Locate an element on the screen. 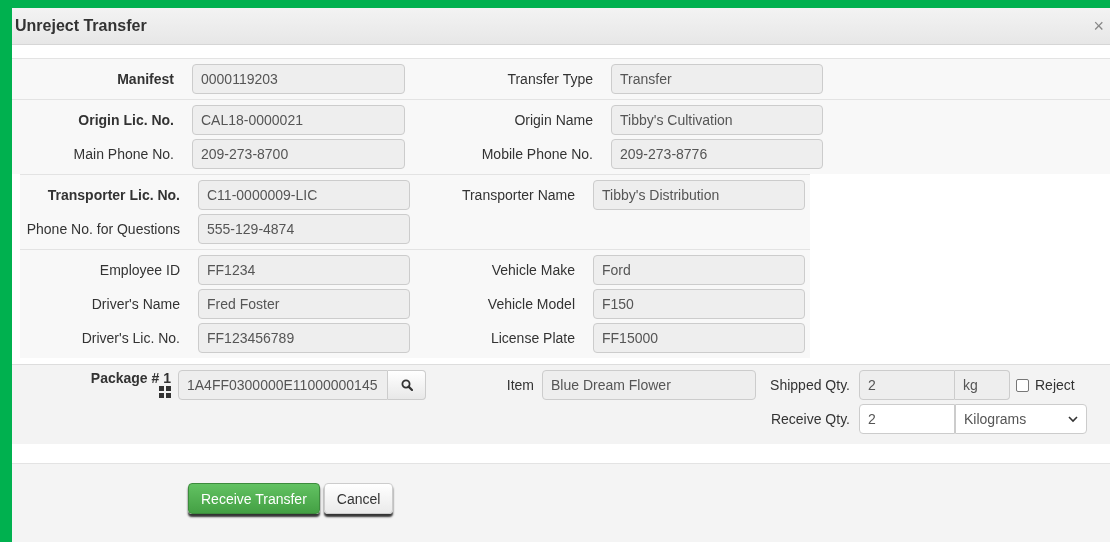 This screenshot has width=1110, height=542. readonly-field: FF1234 is located at coordinates (304, 270).